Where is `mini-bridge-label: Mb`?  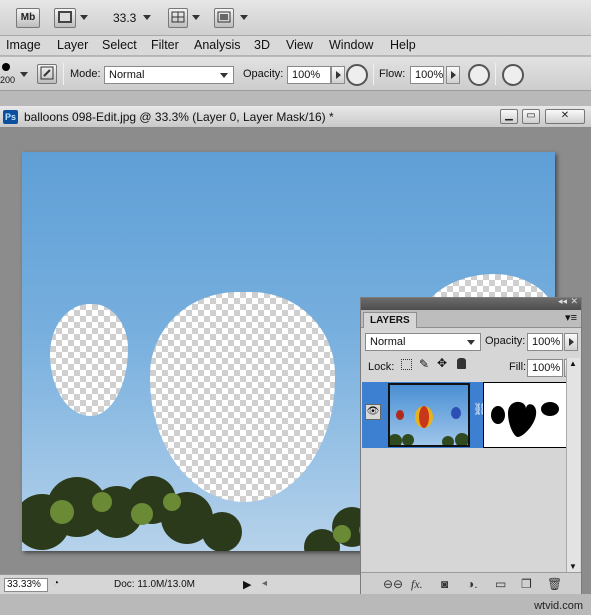 mini-bridge-label: Mb is located at coordinates (28, 17).